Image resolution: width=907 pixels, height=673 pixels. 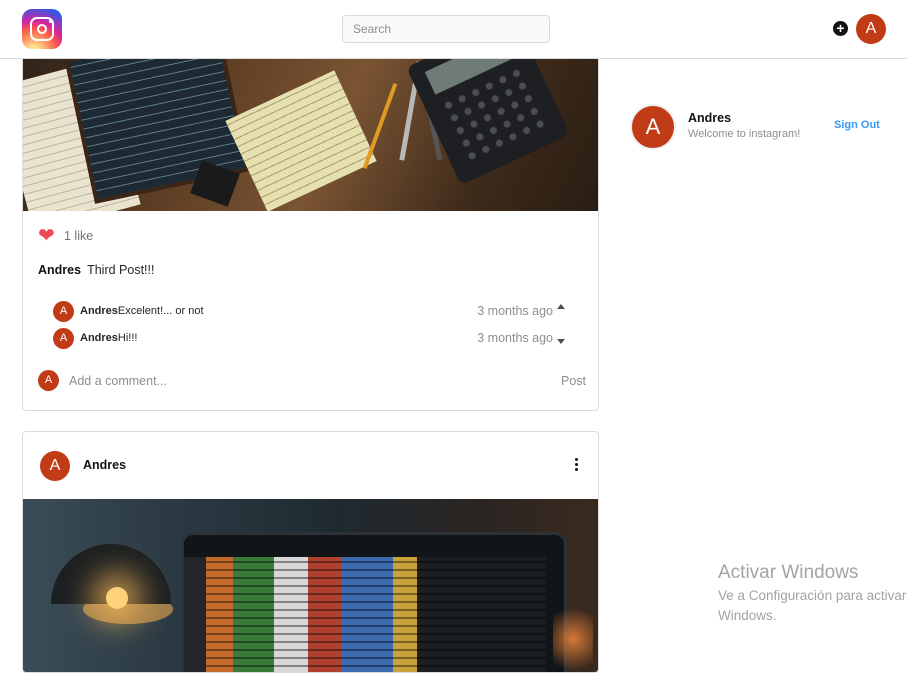 What do you see at coordinates (303, 312) in the screenshot?
I see `comment-item: A AndresExcelent!... or not 3 months ago` at bounding box center [303, 312].